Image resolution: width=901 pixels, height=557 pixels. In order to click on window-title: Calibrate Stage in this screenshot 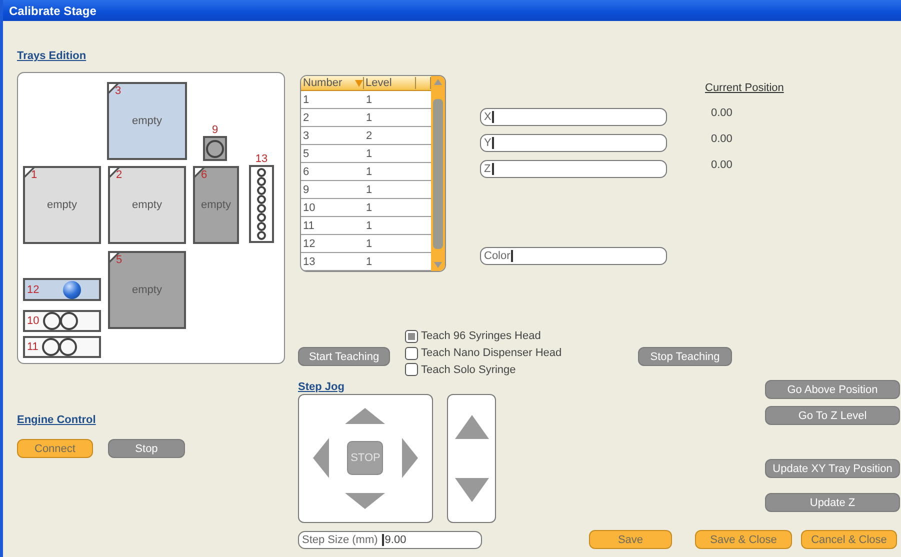, I will do `click(52, 11)`.